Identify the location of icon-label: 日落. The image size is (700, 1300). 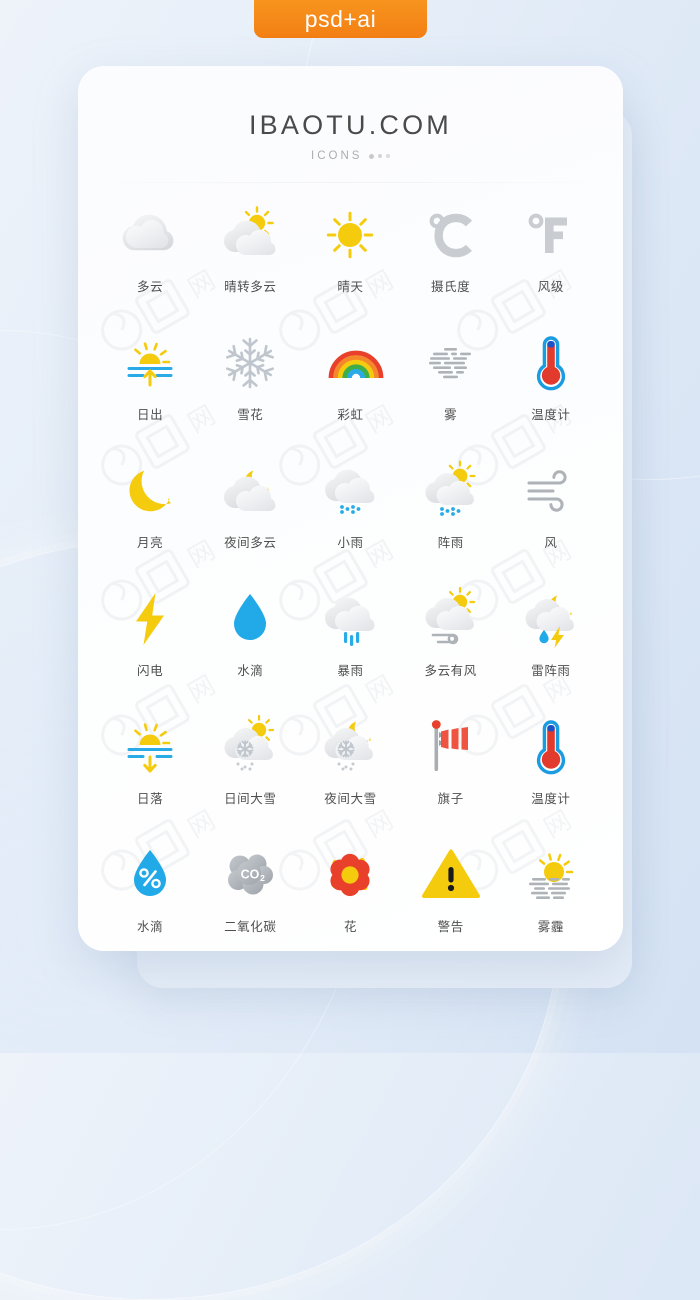
(150, 799).